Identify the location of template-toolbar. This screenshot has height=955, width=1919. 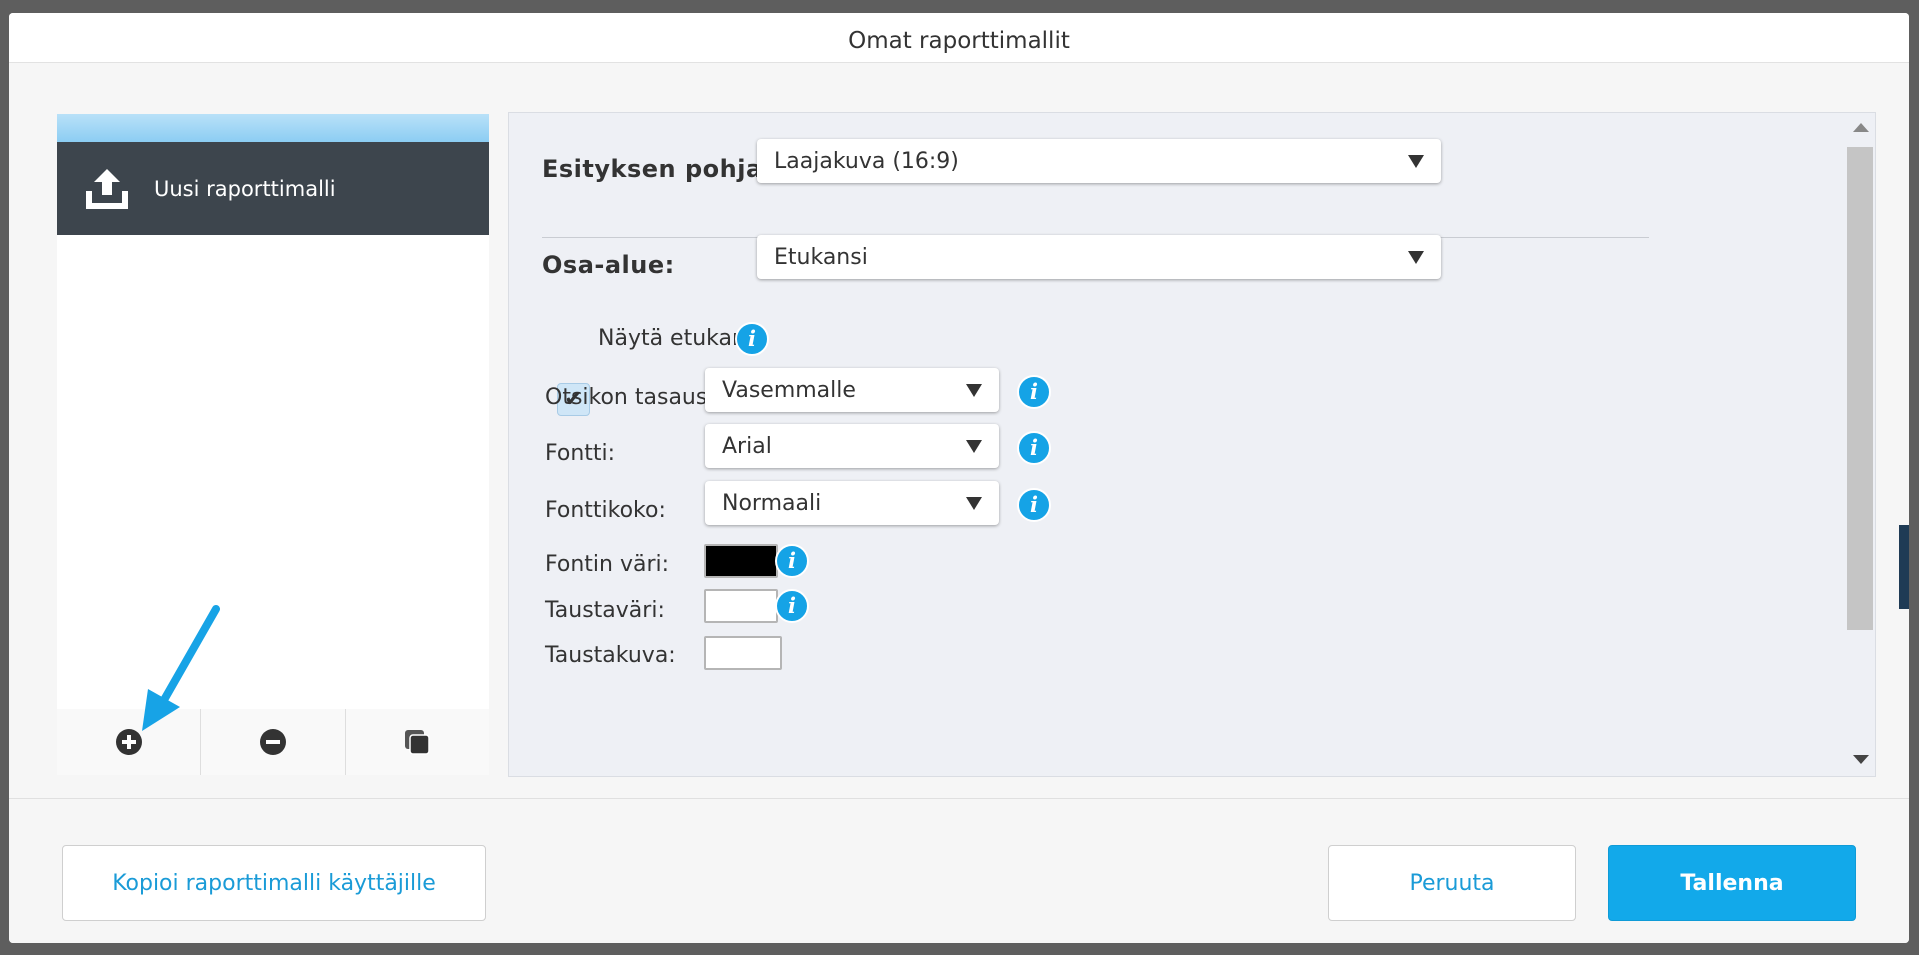
(273, 742).